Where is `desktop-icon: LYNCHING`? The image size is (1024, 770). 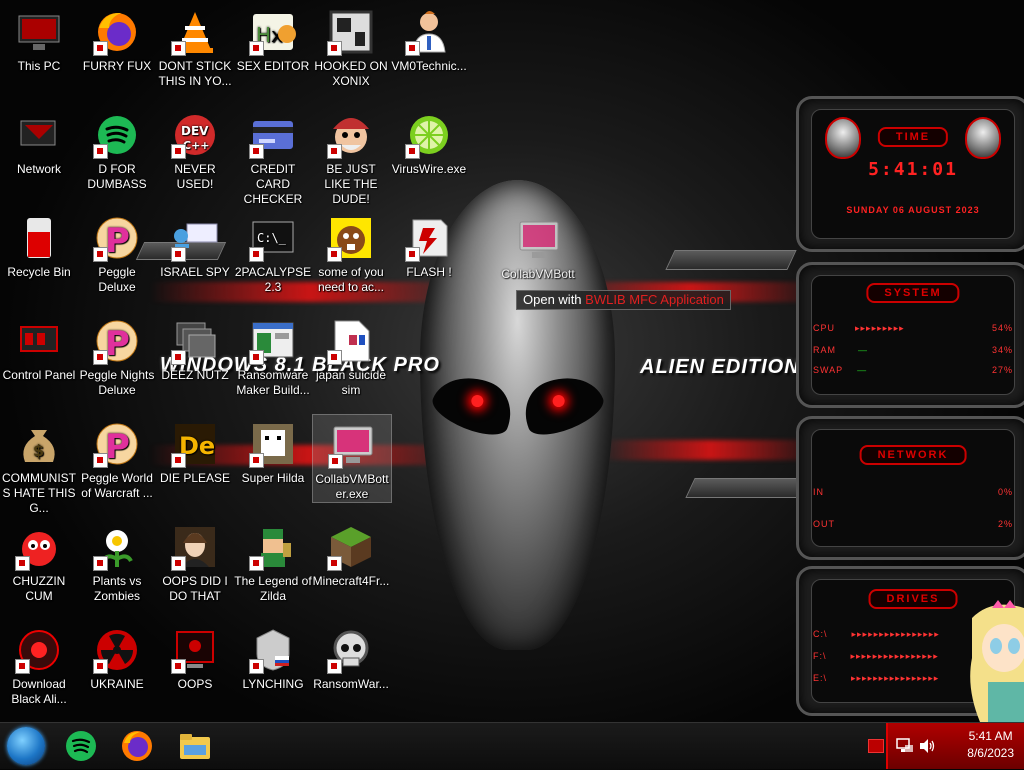 desktop-icon: LYNCHING is located at coordinates (273, 656).